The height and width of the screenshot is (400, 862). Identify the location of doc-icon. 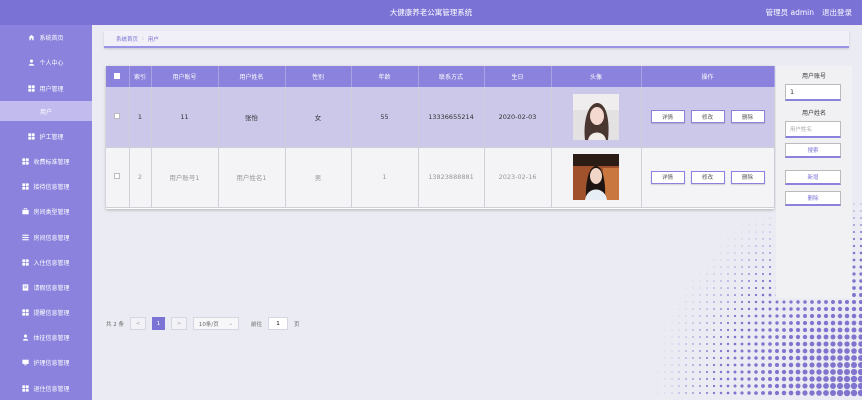
(25, 287).